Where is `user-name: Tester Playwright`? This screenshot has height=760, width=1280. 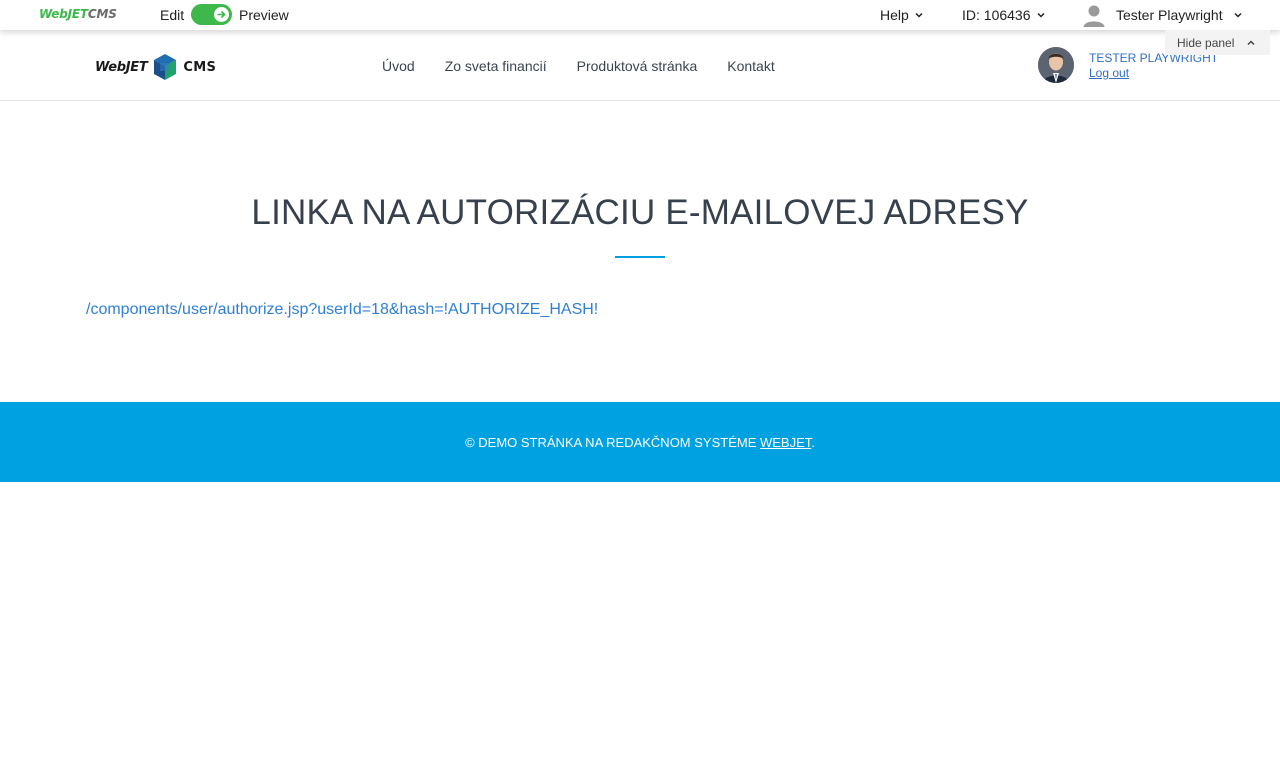
user-name: Tester Playwright is located at coordinates (1169, 15).